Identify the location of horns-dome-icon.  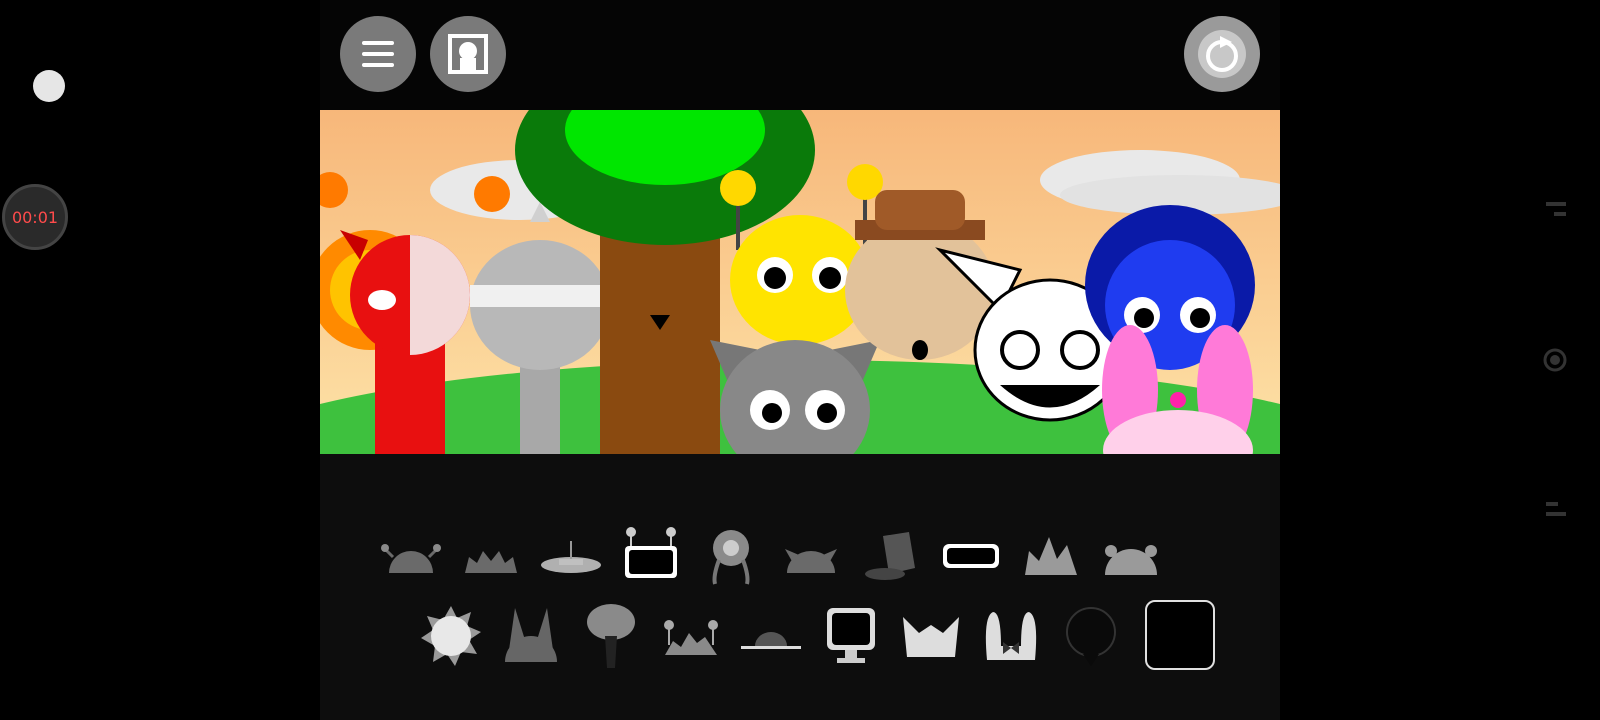
(411, 558).